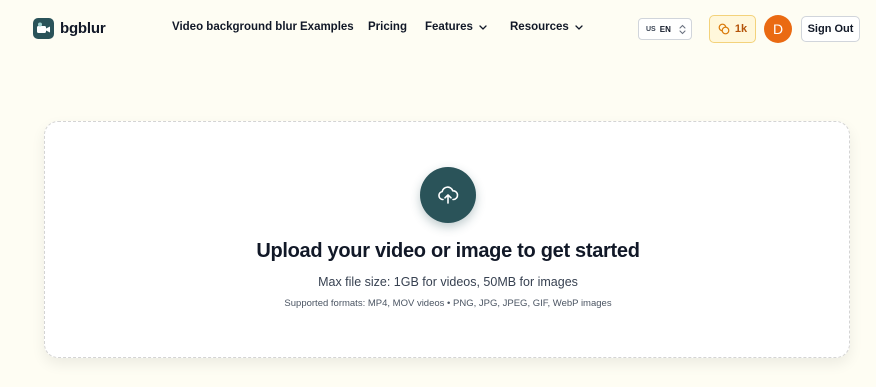 Image resolution: width=876 pixels, height=387 pixels. Describe the element at coordinates (449, 27) in the screenshot. I see `nav-features-label: Features` at that location.